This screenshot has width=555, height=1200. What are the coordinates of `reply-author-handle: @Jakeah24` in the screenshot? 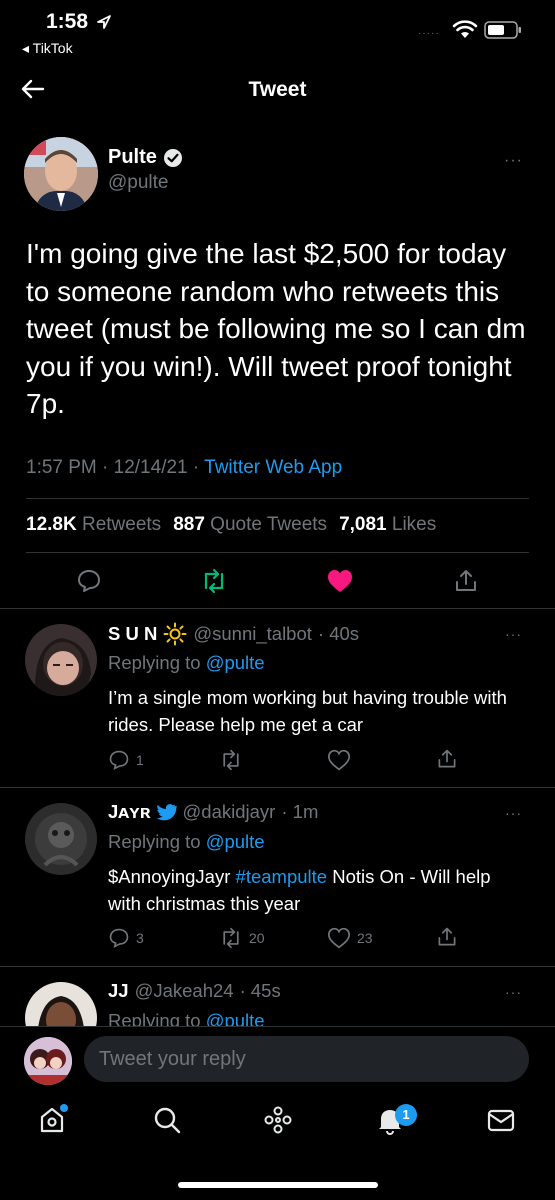 It's located at (184, 991).